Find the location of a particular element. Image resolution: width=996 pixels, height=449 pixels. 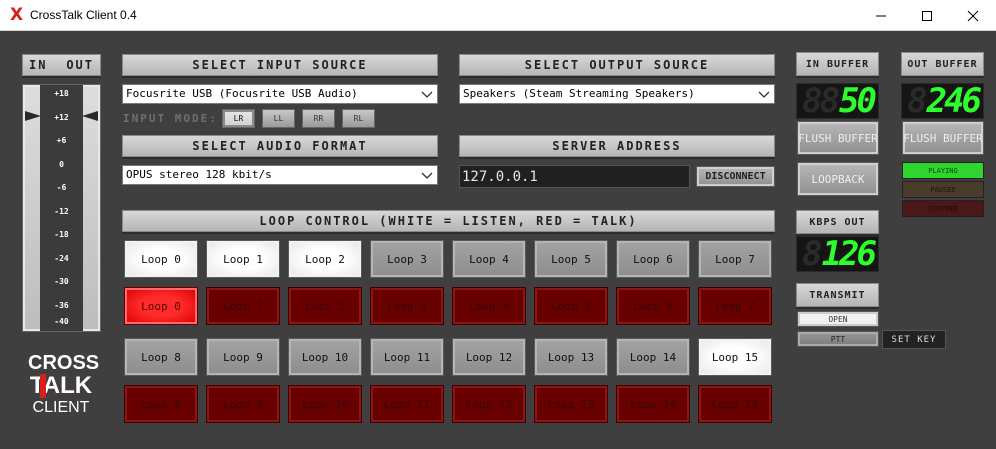

output-source-value: Speakers (Steam Streaming Speakers) is located at coordinates (579, 93).